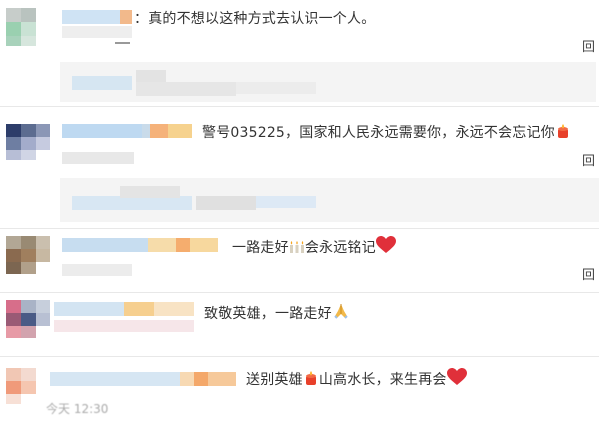  What do you see at coordinates (386, 132) in the screenshot?
I see `comment-text: 警号035225，国家和人民永远需要你，永远不会忘记你` at bounding box center [386, 132].